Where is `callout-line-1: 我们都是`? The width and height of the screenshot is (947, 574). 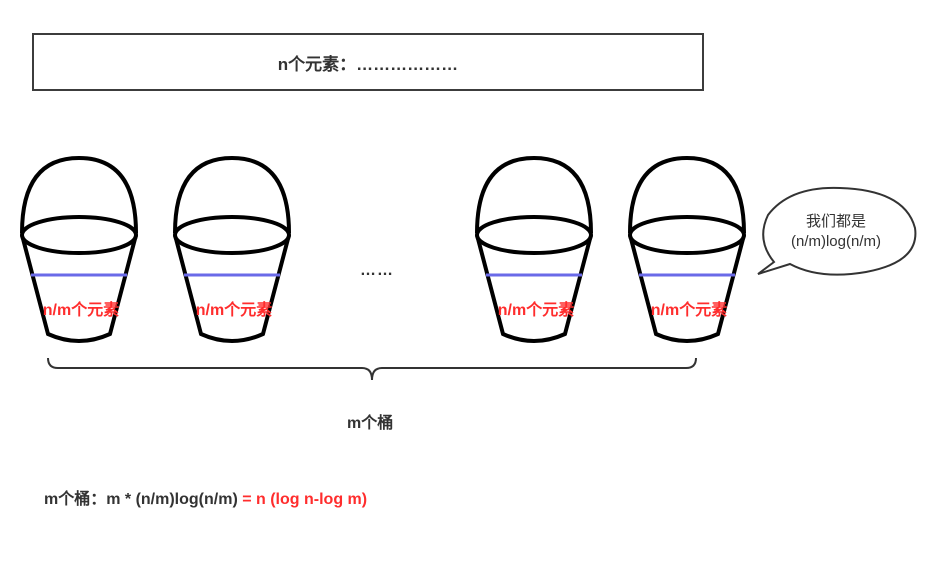
callout-line-1: 我们都是 is located at coordinates (835, 221).